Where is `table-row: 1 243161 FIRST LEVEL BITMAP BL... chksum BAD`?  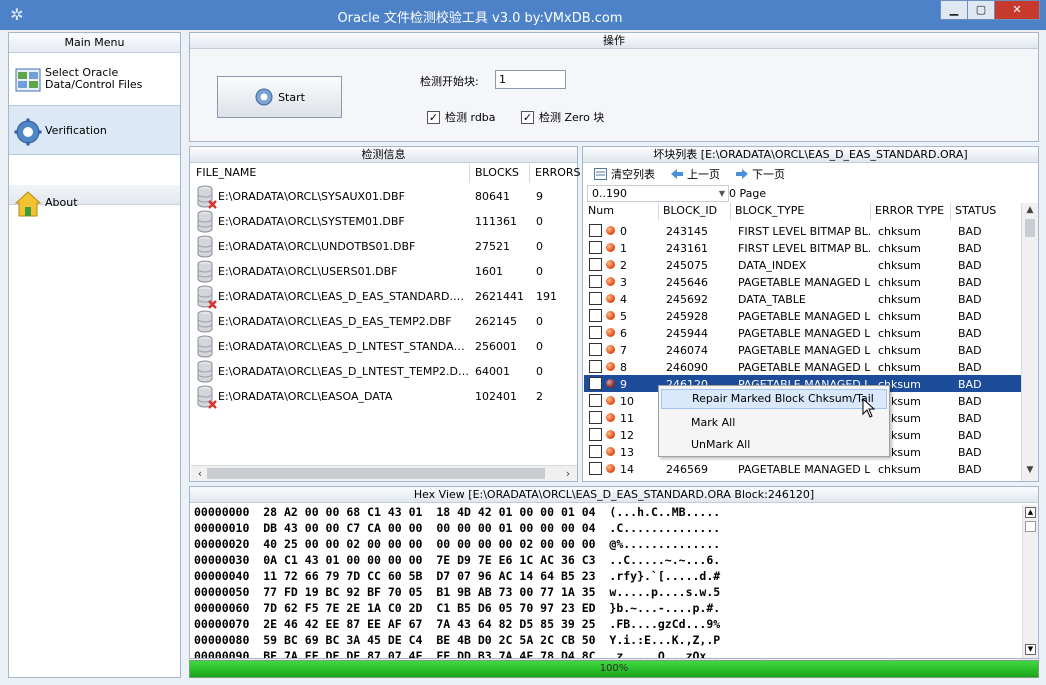
table-row: 1 243161 FIRST LEVEL BITMAP BL... chksum BAD is located at coordinates (802, 247).